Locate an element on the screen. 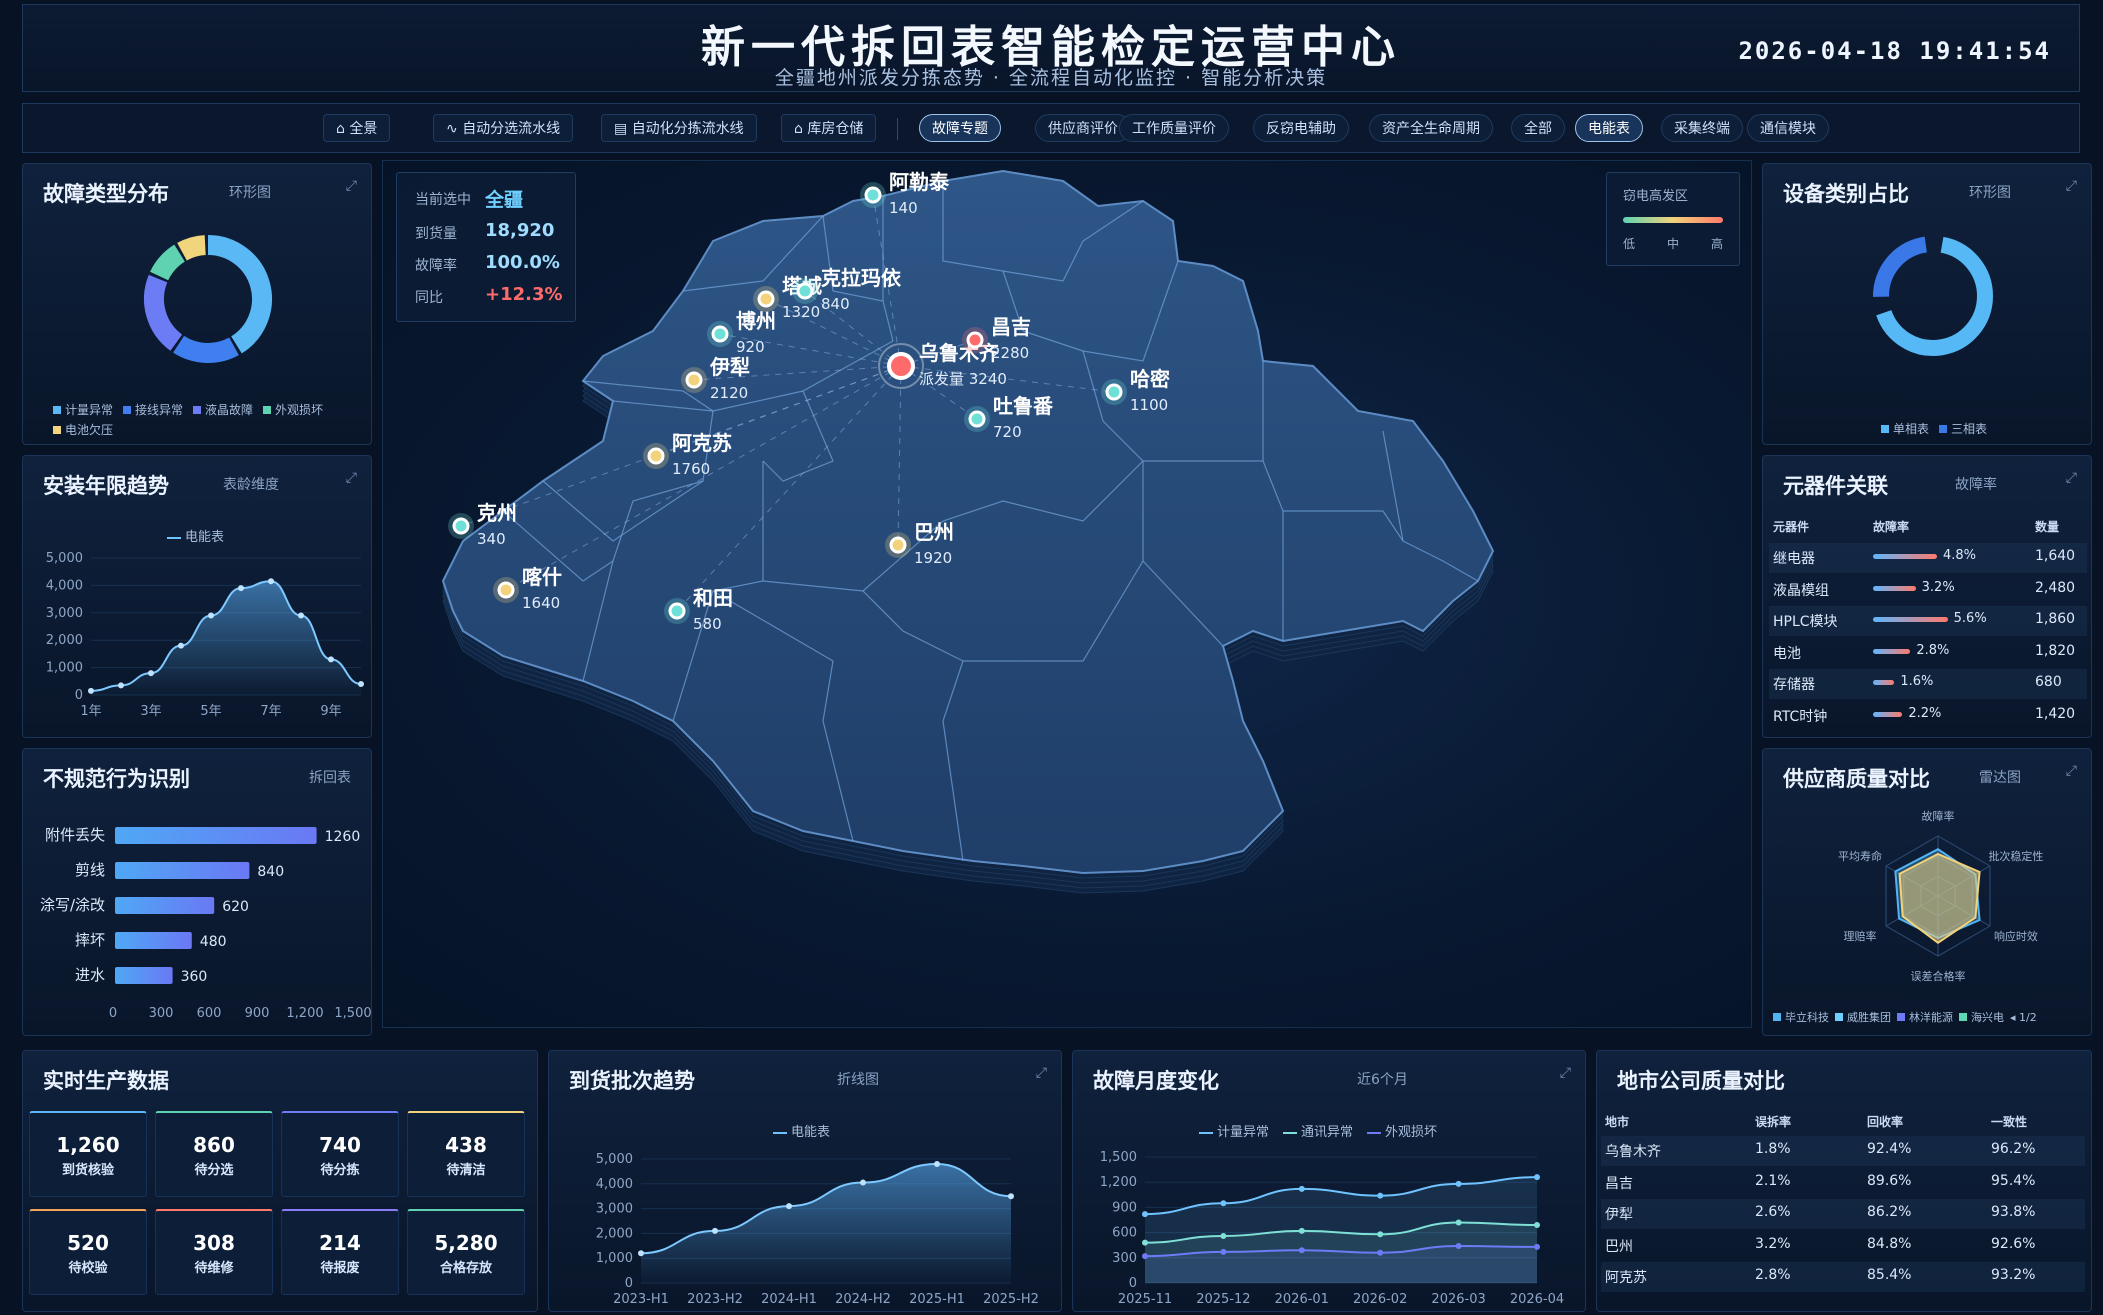 This screenshot has height=1315, width=2103. filter-0: 全部 is located at coordinates (1538, 128).